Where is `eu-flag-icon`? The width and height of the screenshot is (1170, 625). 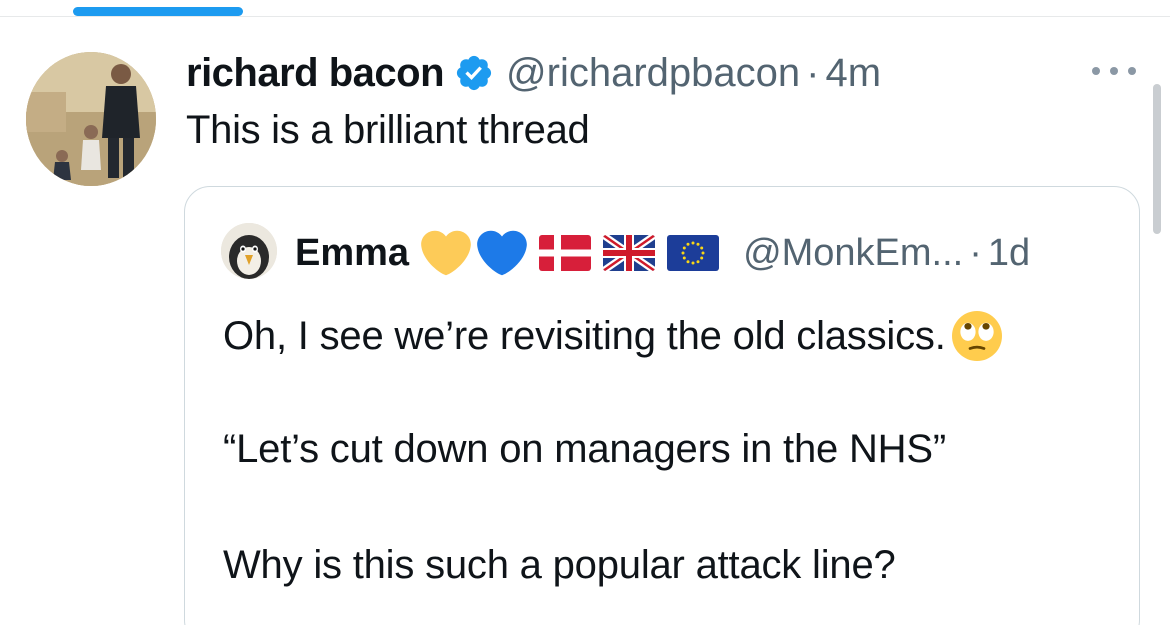 eu-flag-icon is located at coordinates (693, 253).